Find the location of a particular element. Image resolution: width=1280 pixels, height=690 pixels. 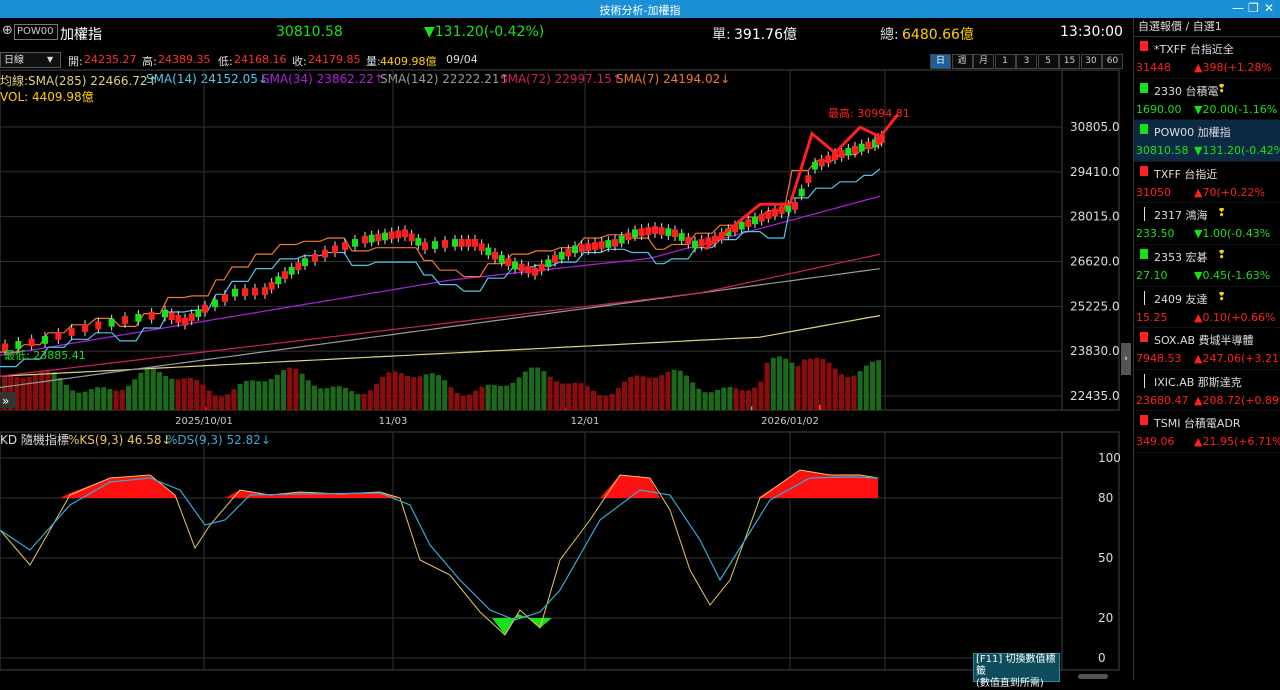

candle-icon is located at coordinates (1144, 129).